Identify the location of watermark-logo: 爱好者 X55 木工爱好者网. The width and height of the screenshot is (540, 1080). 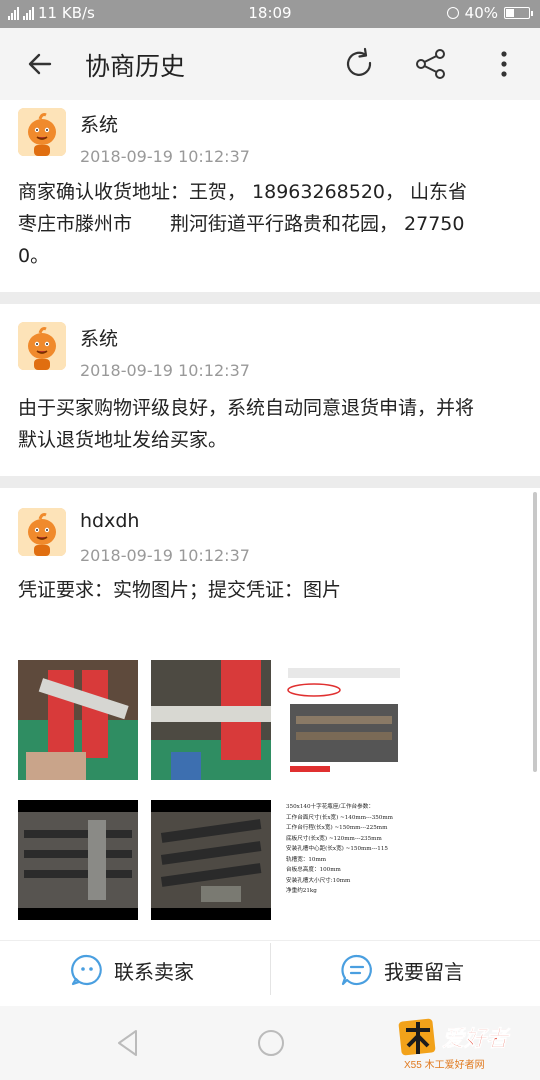
(463, 1042).